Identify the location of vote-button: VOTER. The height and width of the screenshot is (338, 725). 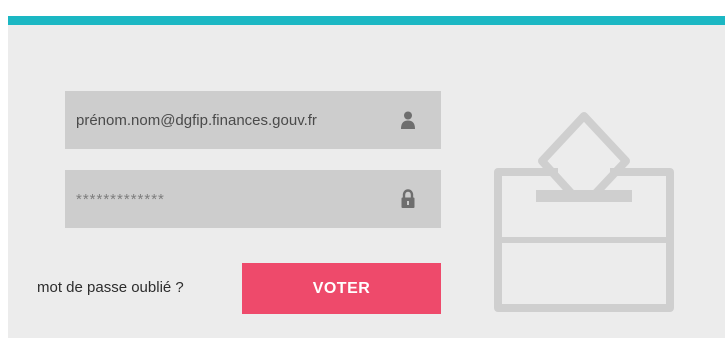
(341, 288).